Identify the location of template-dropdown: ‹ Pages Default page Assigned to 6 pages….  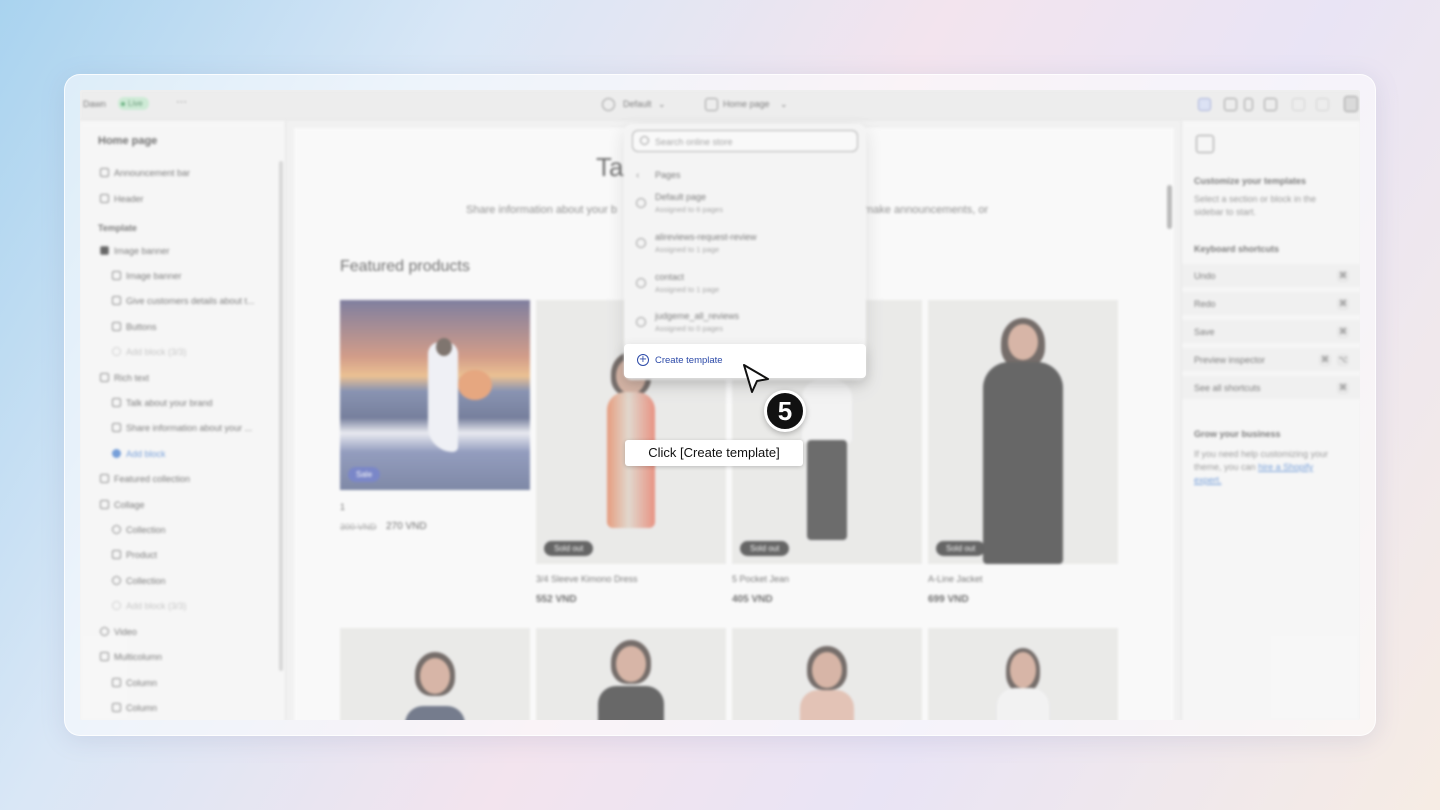
(745, 252).